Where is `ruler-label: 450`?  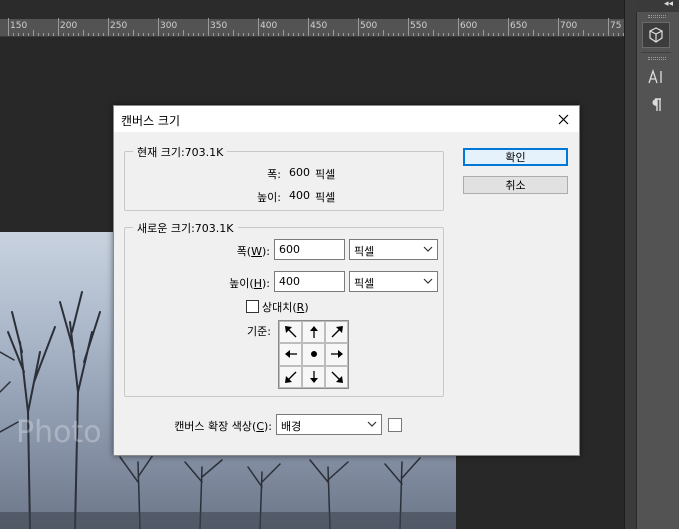
ruler-label: 450 is located at coordinates (319, 26).